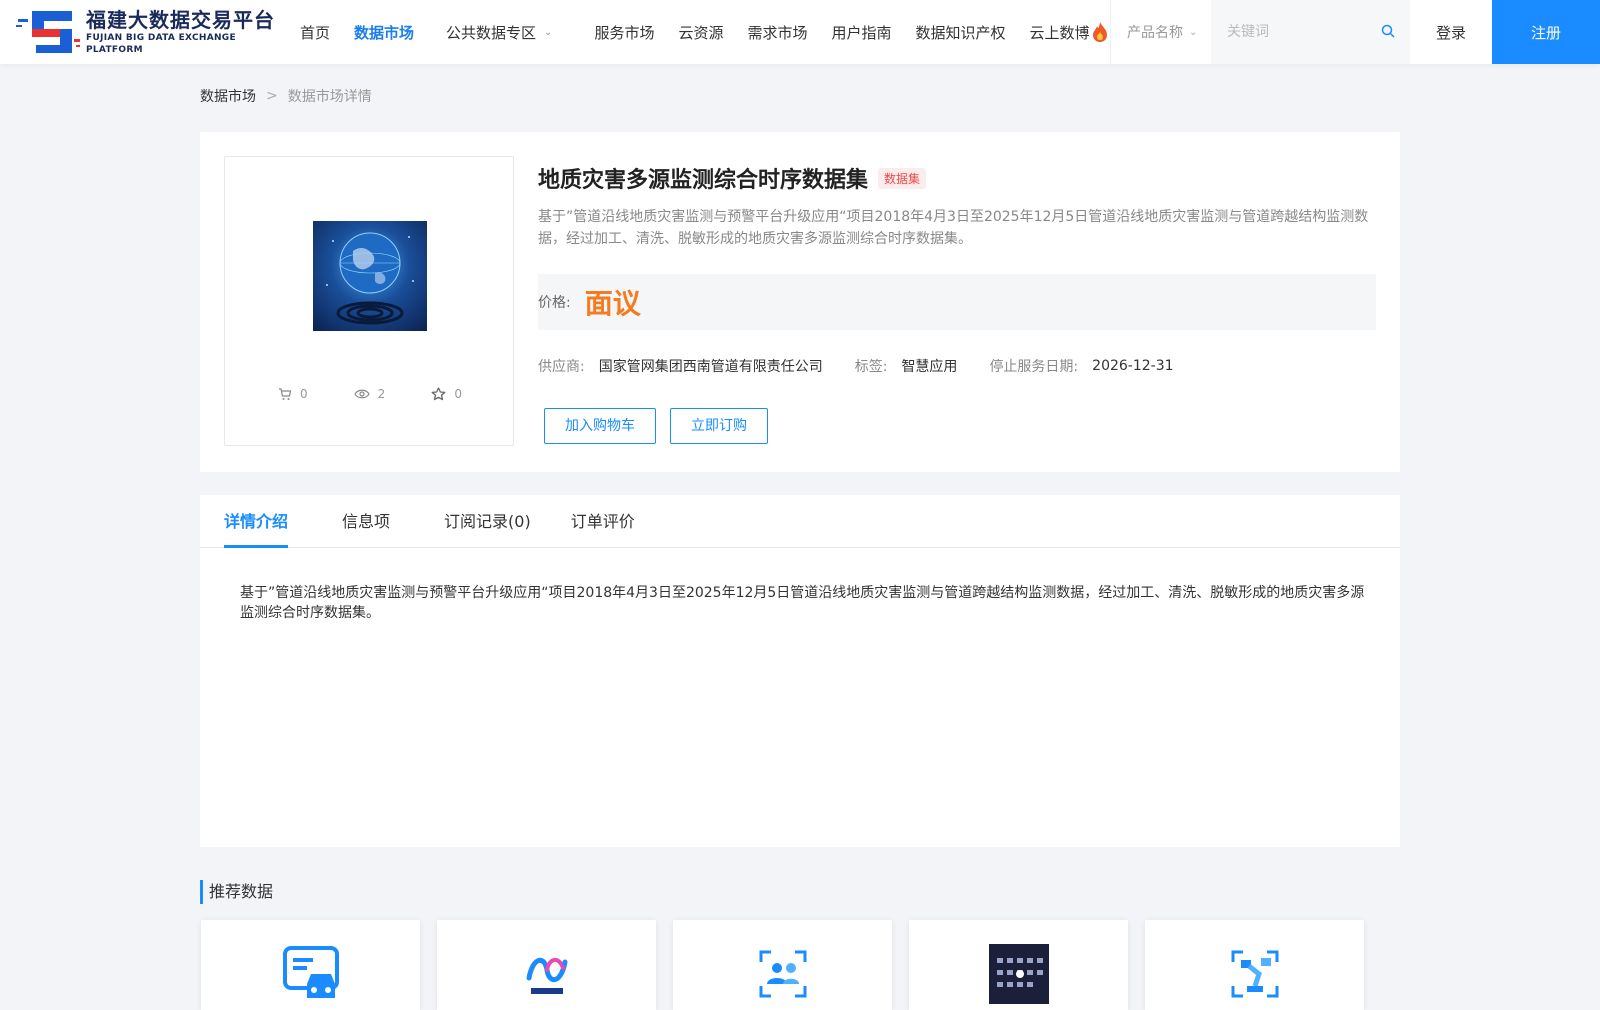 The image size is (1600, 1010). What do you see at coordinates (902, 178) in the screenshot?
I see `product-type-badge: 数据集` at bounding box center [902, 178].